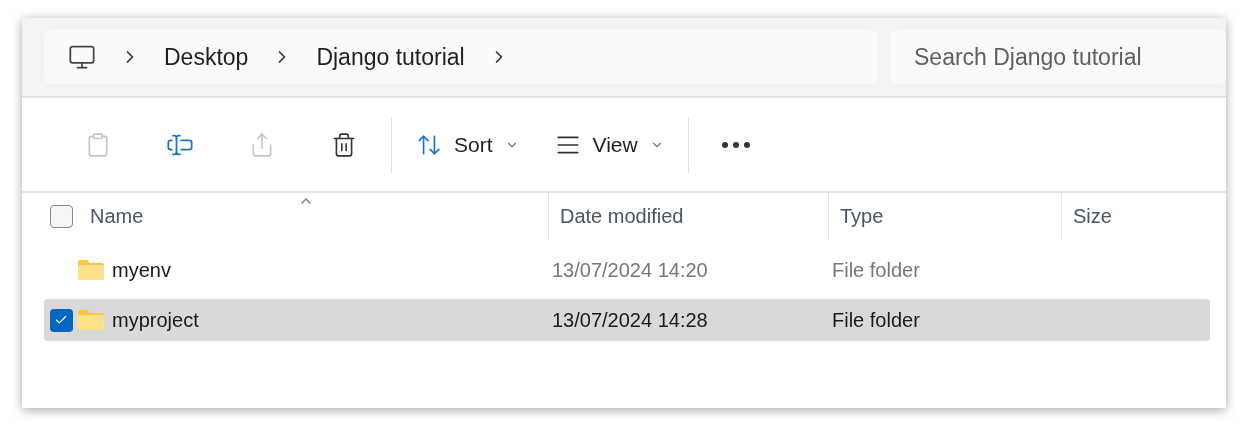 The width and height of the screenshot is (1250, 432). Describe the element at coordinates (390, 57) in the screenshot. I see `breadcrumb-item: Django tutorial` at that location.